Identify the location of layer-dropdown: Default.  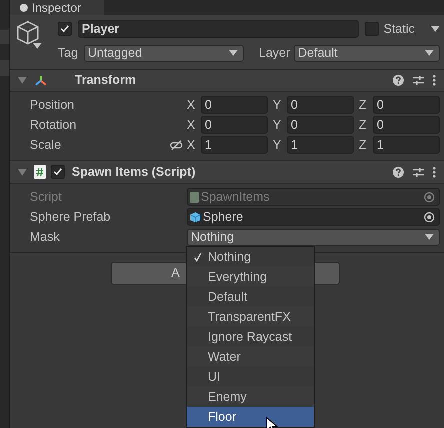
(367, 53).